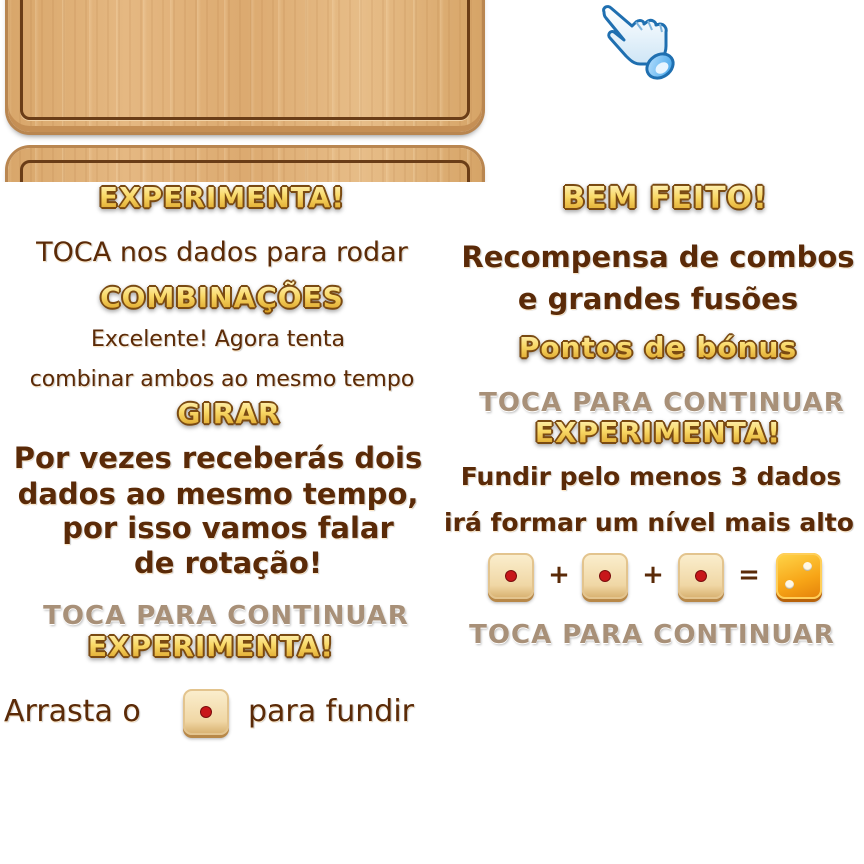 This screenshot has width=864, height=864. What do you see at coordinates (228, 528) in the screenshot?
I see `rotate-text-line3: por isso vamos falar` at bounding box center [228, 528].